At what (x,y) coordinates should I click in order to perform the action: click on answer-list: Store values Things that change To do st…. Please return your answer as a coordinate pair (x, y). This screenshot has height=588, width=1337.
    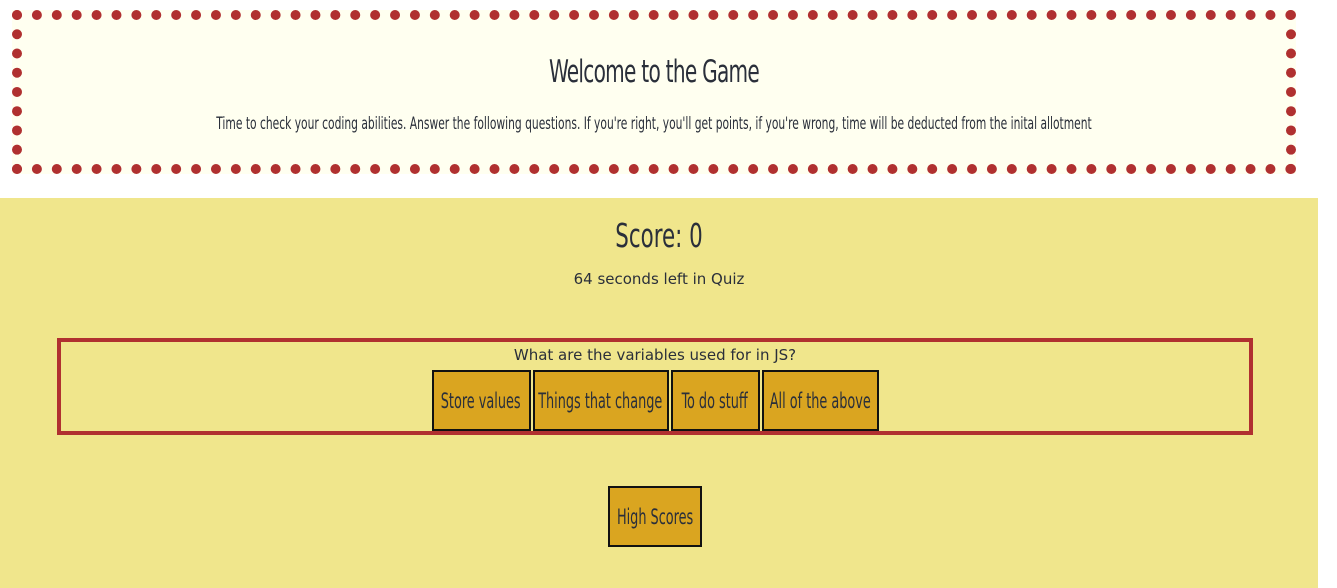
    Looking at the image, I should click on (655, 400).